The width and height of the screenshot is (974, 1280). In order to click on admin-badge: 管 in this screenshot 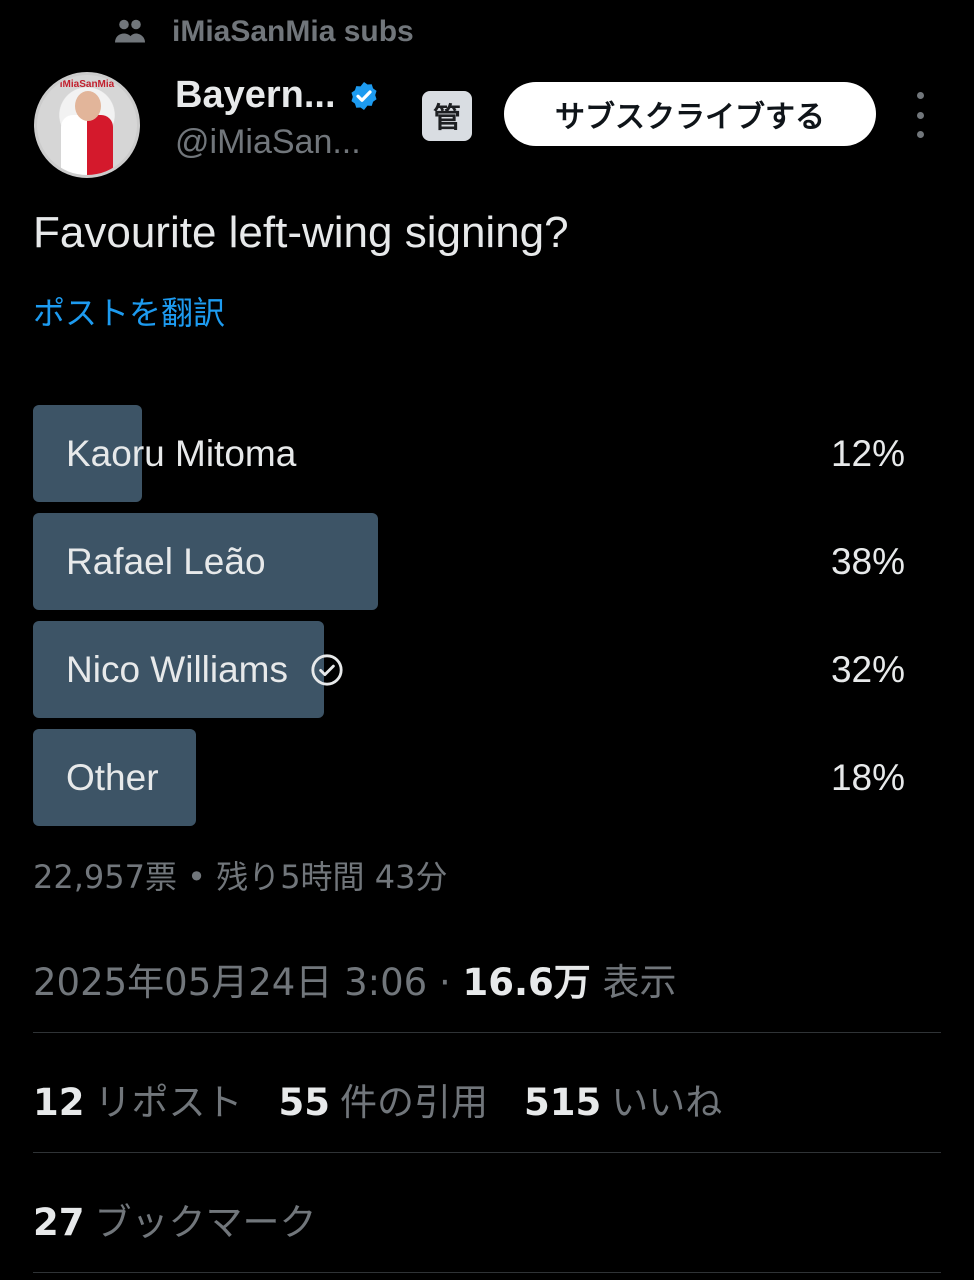, I will do `click(447, 116)`.